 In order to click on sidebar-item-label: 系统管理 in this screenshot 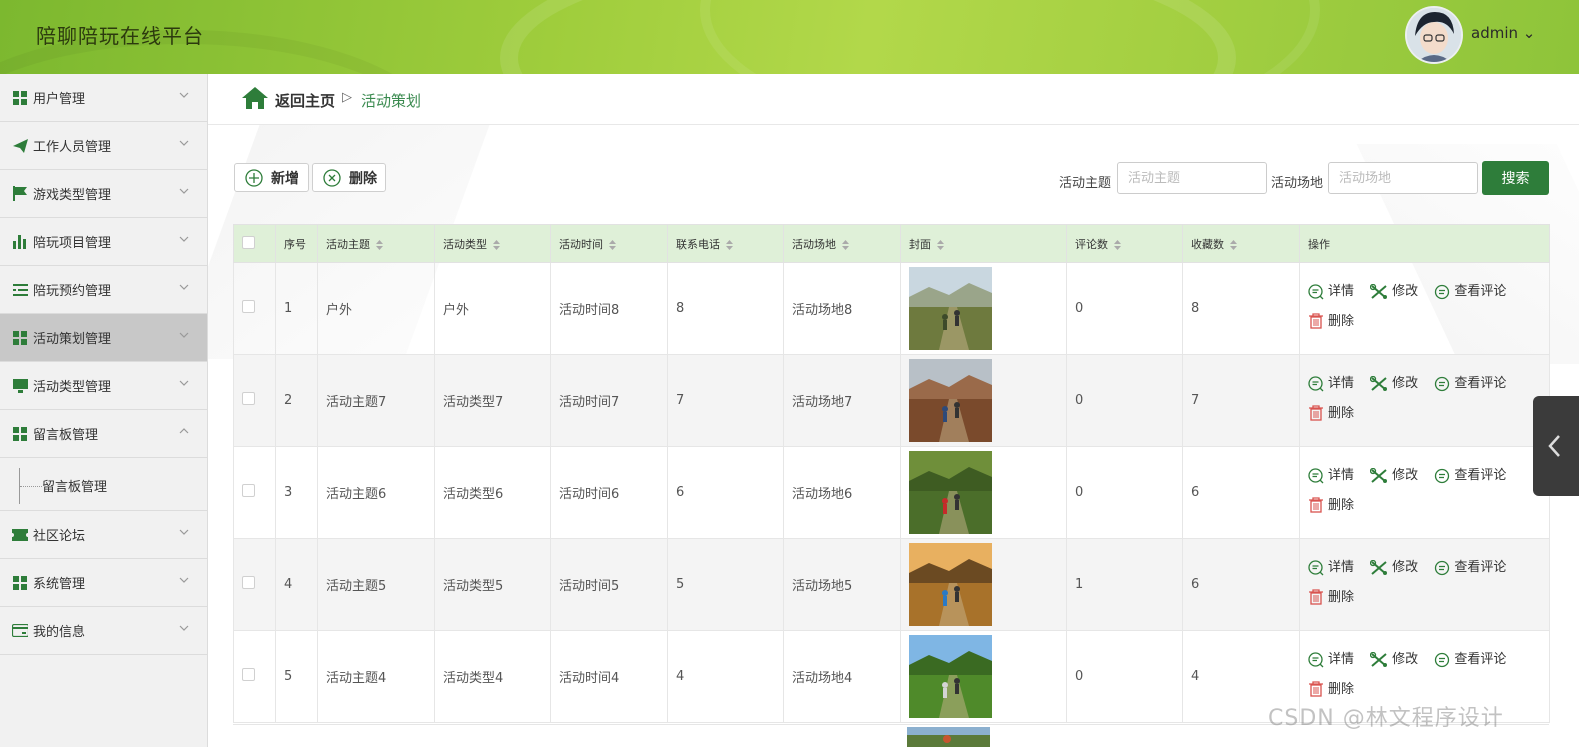, I will do `click(59, 584)`.